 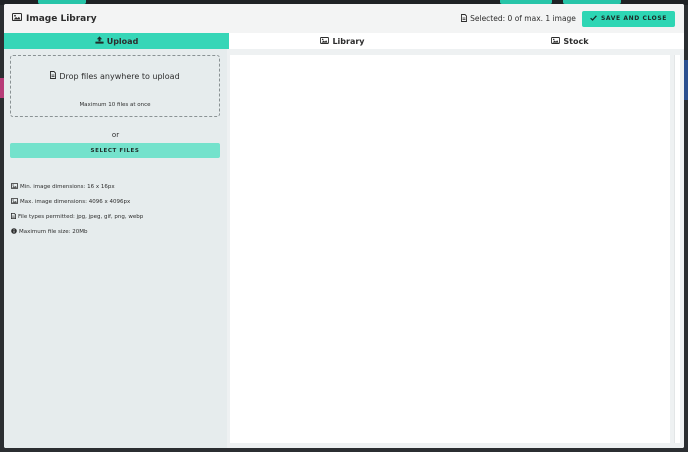 What do you see at coordinates (523, 18) in the screenshot?
I see `selection-status-text: Selected: 0 of max. 1 image` at bounding box center [523, 18].